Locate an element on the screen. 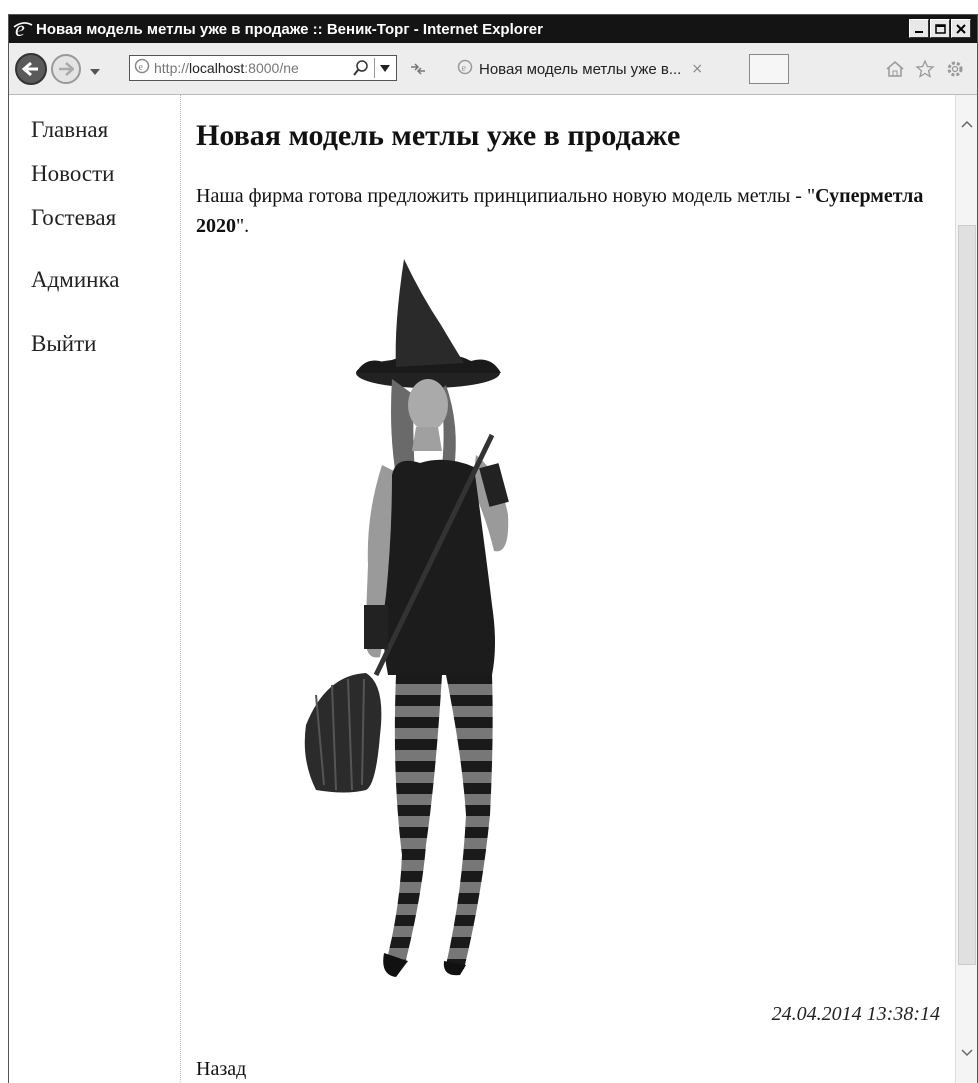 The height and width of the screenshot is (1083, 978). minimize-icon is located at coordinates (919, 28).